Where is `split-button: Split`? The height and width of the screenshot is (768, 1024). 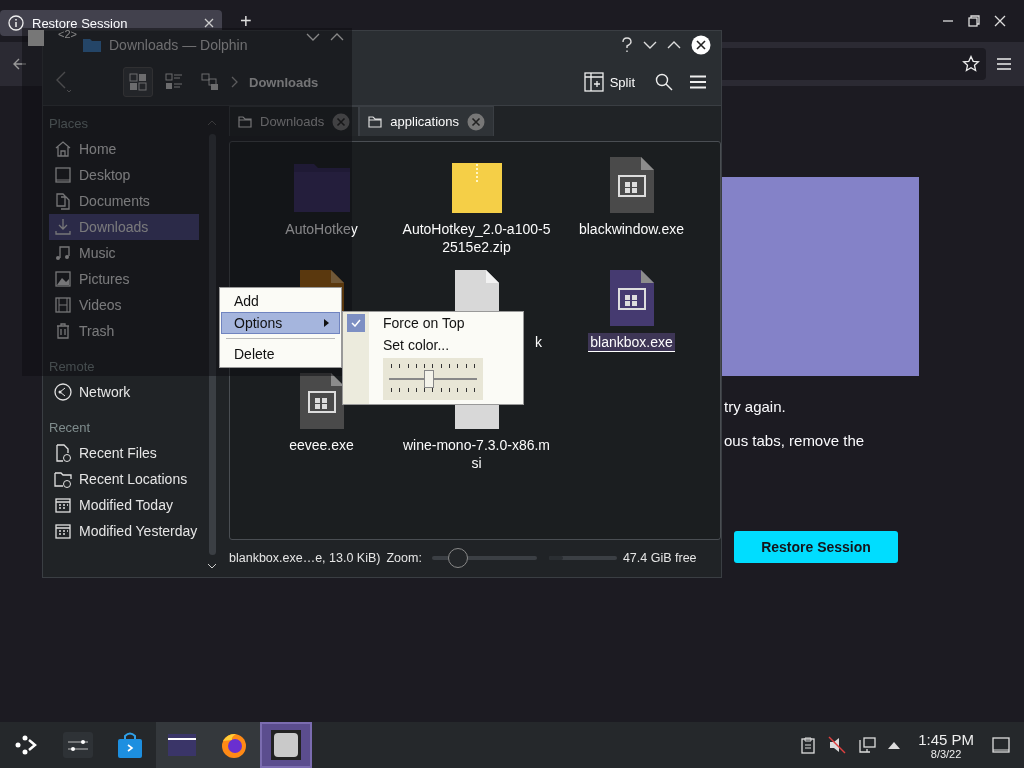 split-button: Split is located at coordinates (609, 82).